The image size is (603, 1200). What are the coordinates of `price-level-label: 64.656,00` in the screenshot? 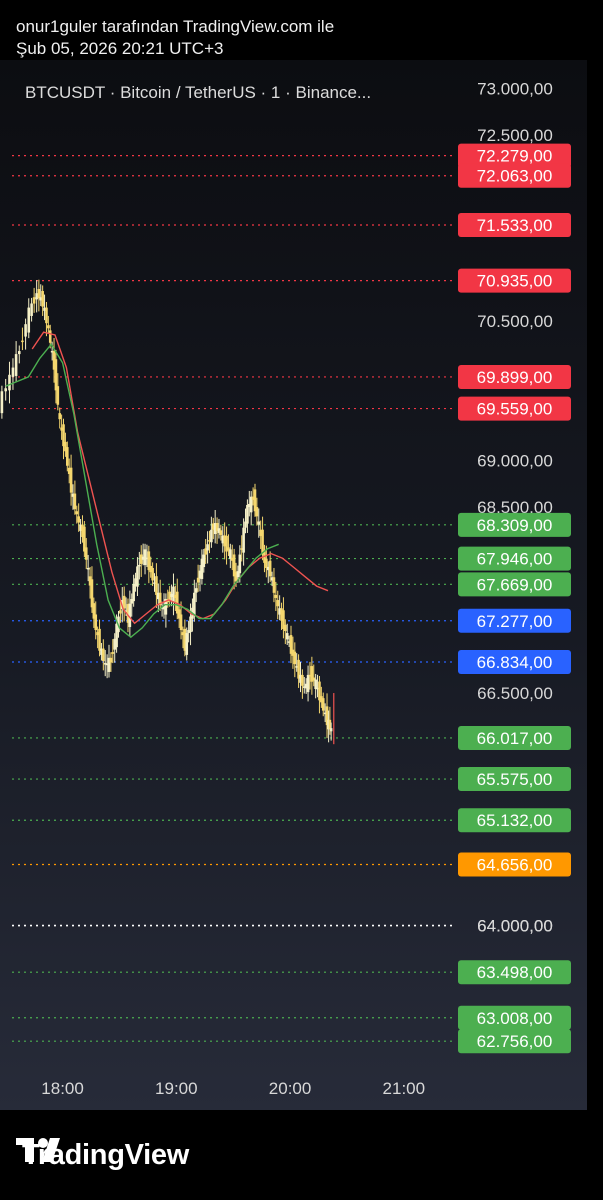 It's located at (515, 865).